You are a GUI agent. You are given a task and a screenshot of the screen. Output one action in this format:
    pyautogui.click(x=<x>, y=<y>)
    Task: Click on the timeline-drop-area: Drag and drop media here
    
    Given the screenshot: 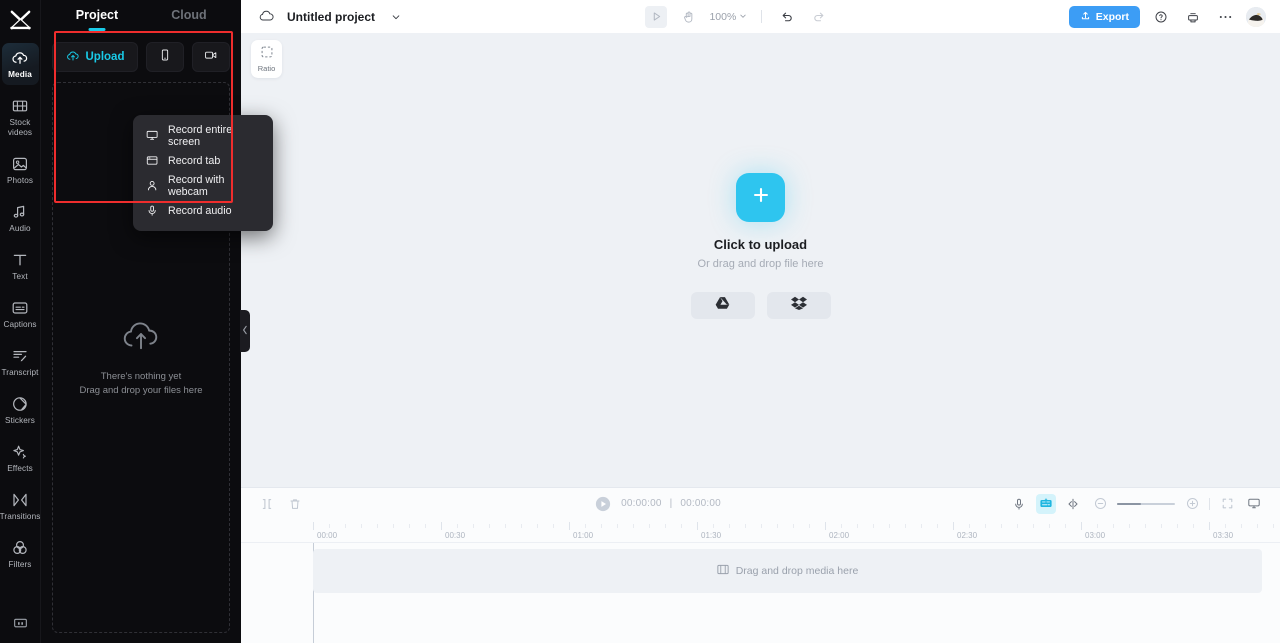 What is the action you would take?
    pyautogui.click(x=787, y=571)
    